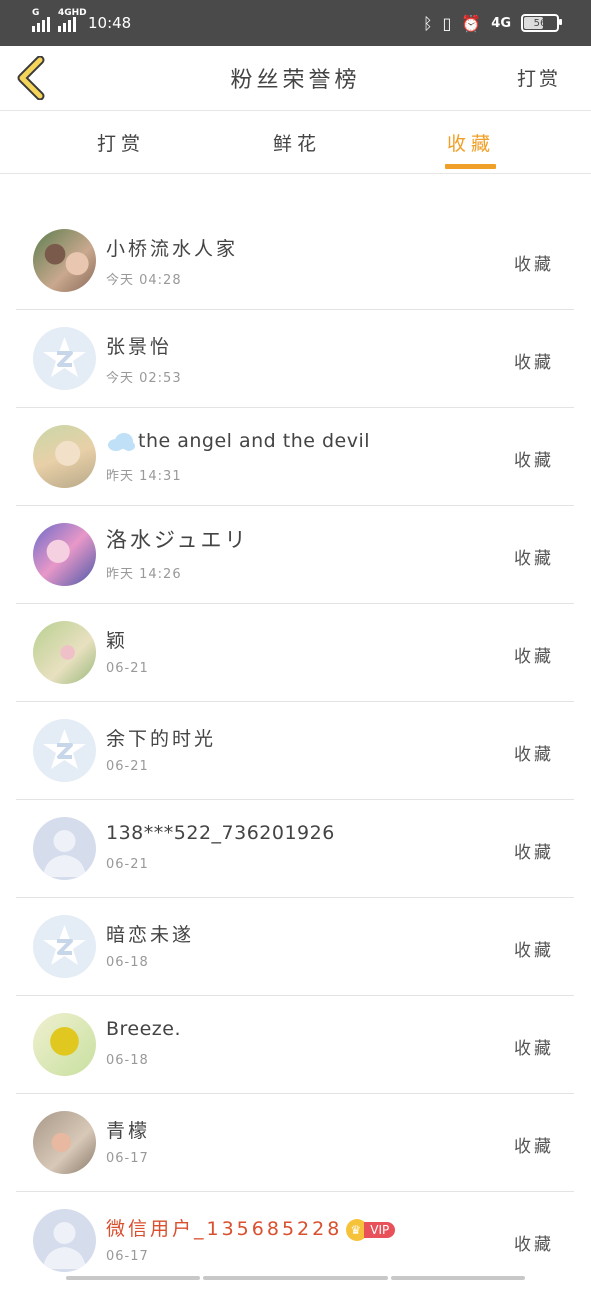 Image resolution: width=591 pixels, height=1289 pixels. What do you see at coordinates (501, 23) in the screenshot?
I see `network-type: 4G` at bounding box center [501, 23].